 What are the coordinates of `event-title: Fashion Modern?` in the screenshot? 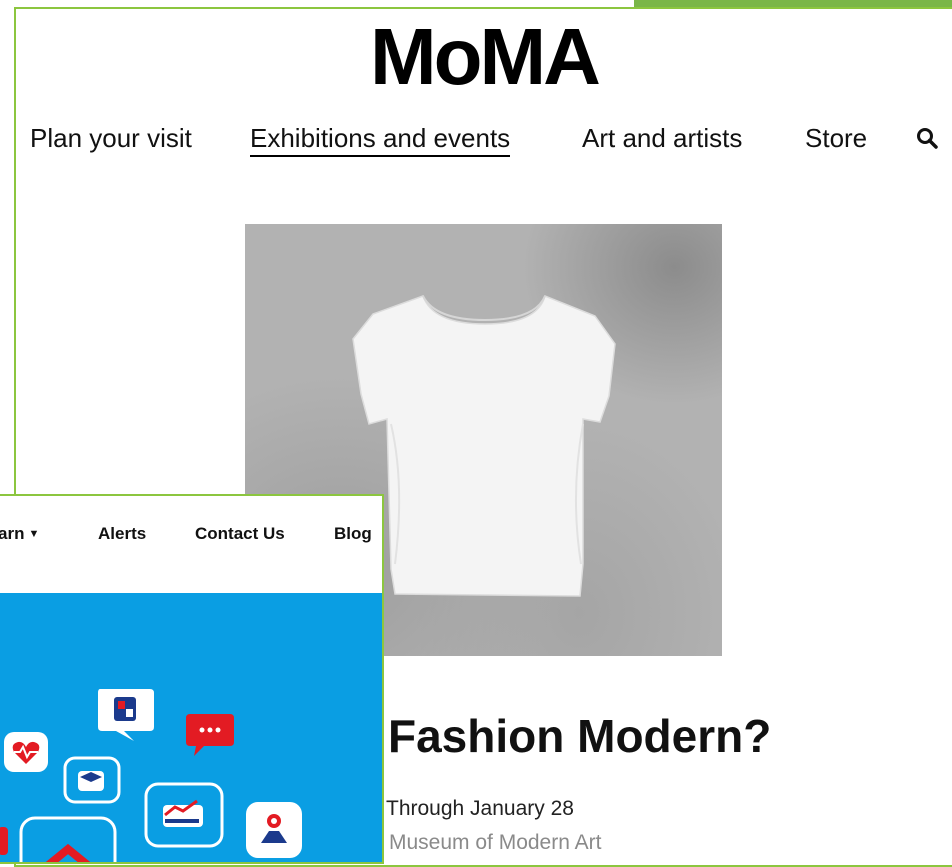 It's located at (579, 736).